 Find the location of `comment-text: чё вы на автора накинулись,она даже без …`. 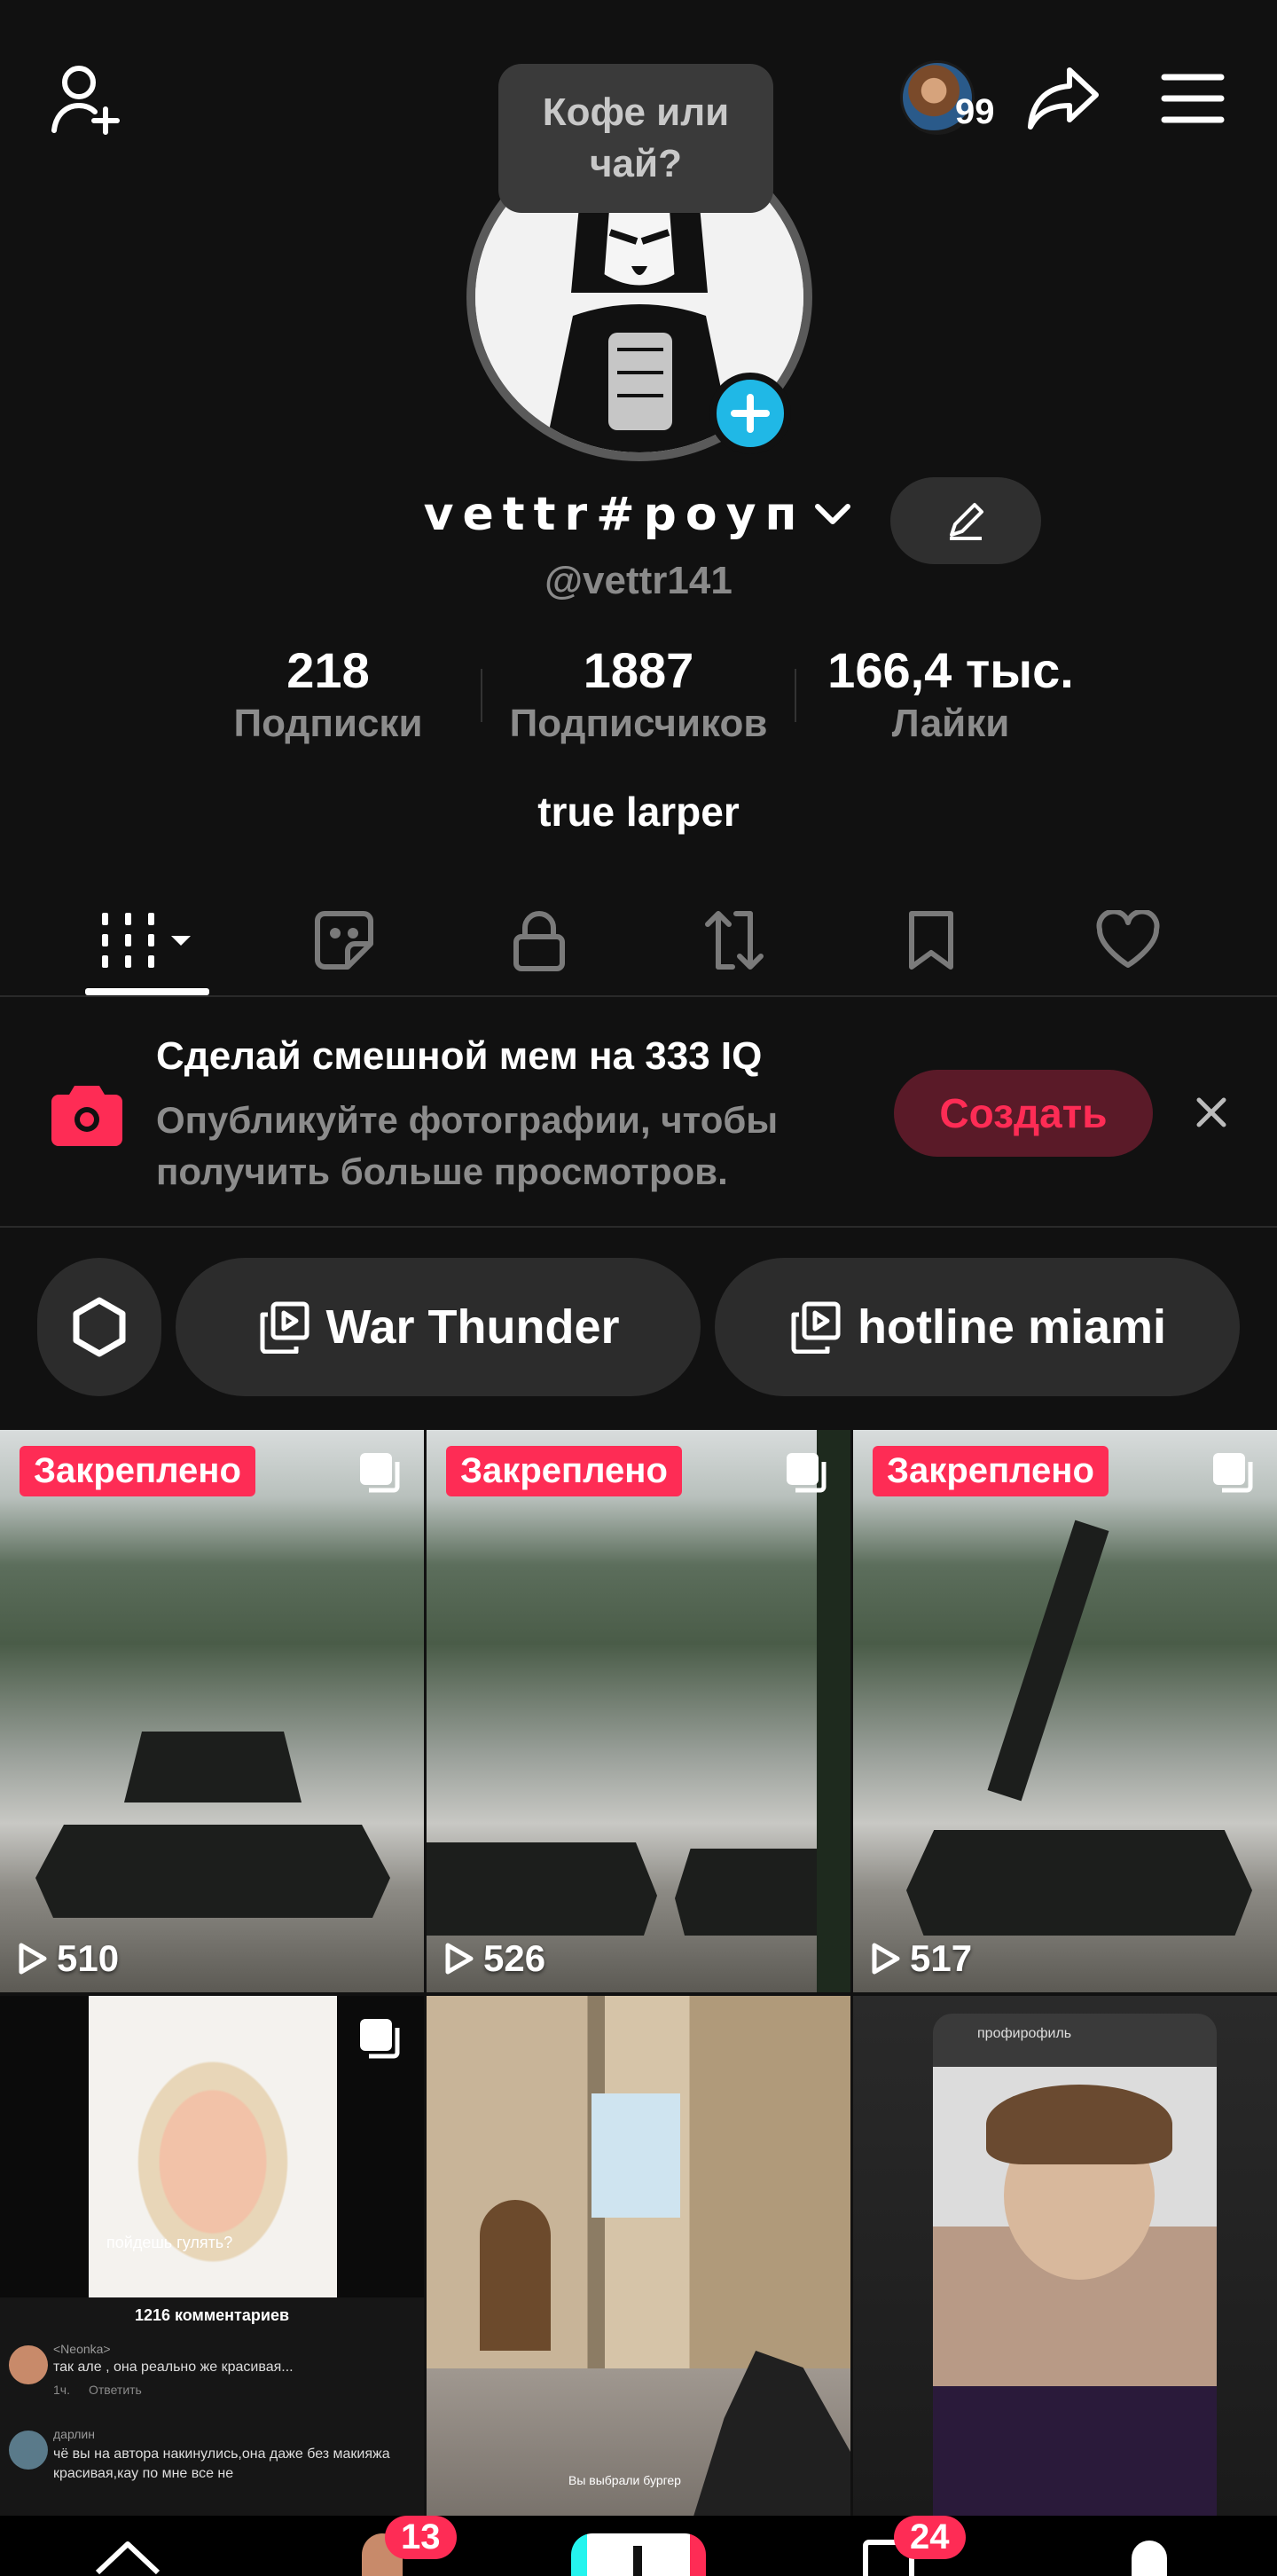

comment-text: чё вы на автора накинулись,она даже без … is located at coordinates (221, 2463).